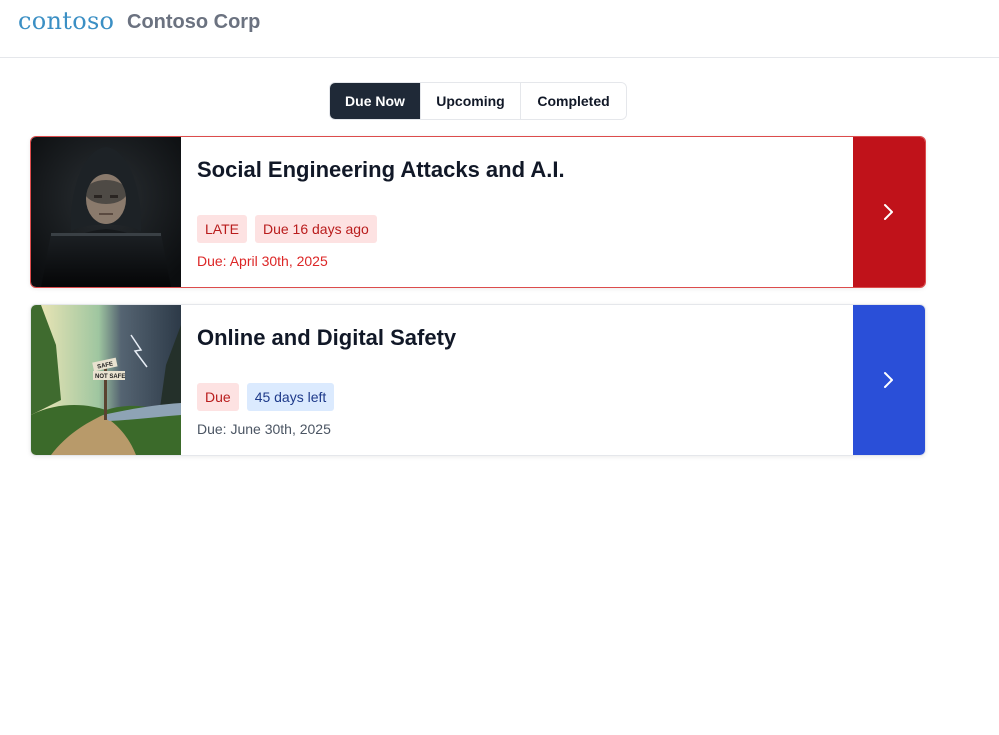 This screenshot has width=999, height=735. What do you see at coordinates (110, 377) in the screenshot?
I see `sign-not-safe-label: NOT SAFE` at bounding box center [110, 377].